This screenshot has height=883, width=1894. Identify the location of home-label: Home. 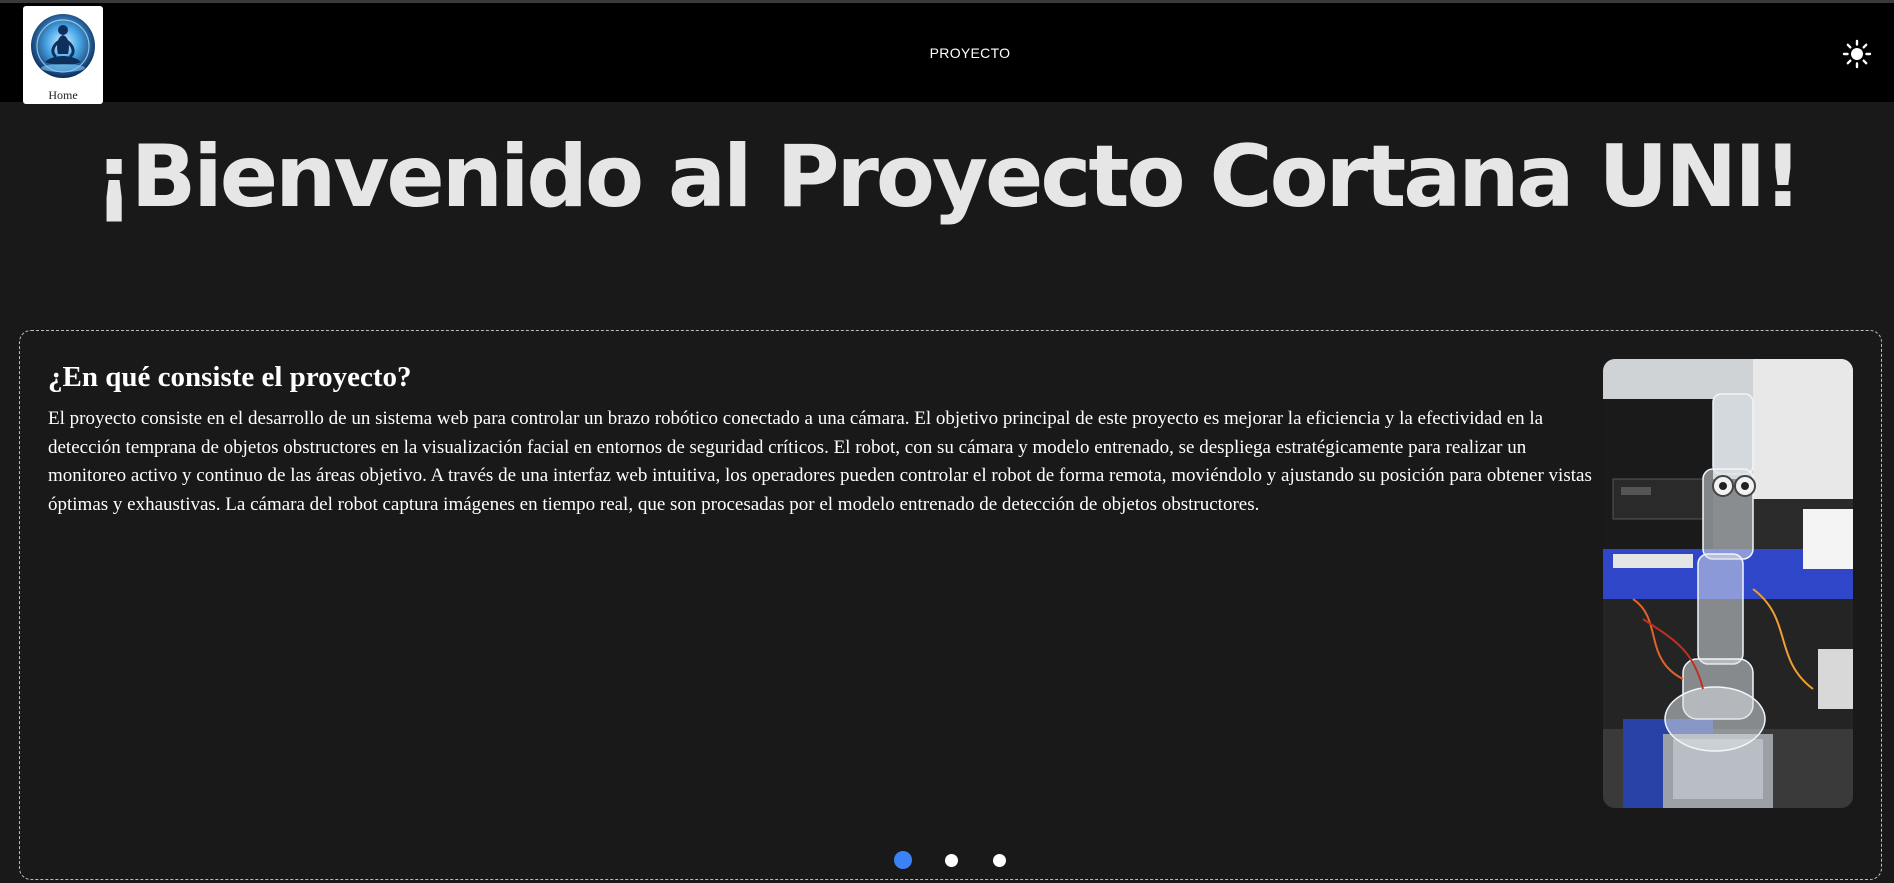
(63, 95).